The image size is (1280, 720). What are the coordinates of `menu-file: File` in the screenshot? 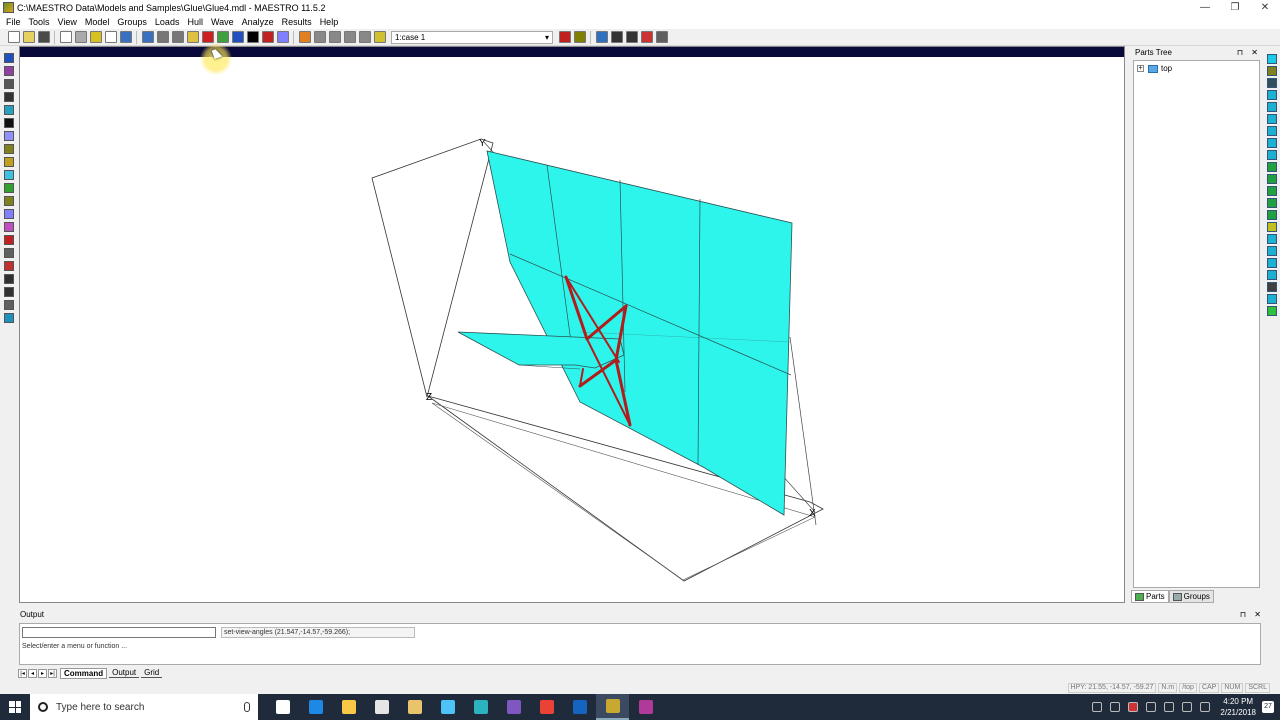 It's located at (13, 22).